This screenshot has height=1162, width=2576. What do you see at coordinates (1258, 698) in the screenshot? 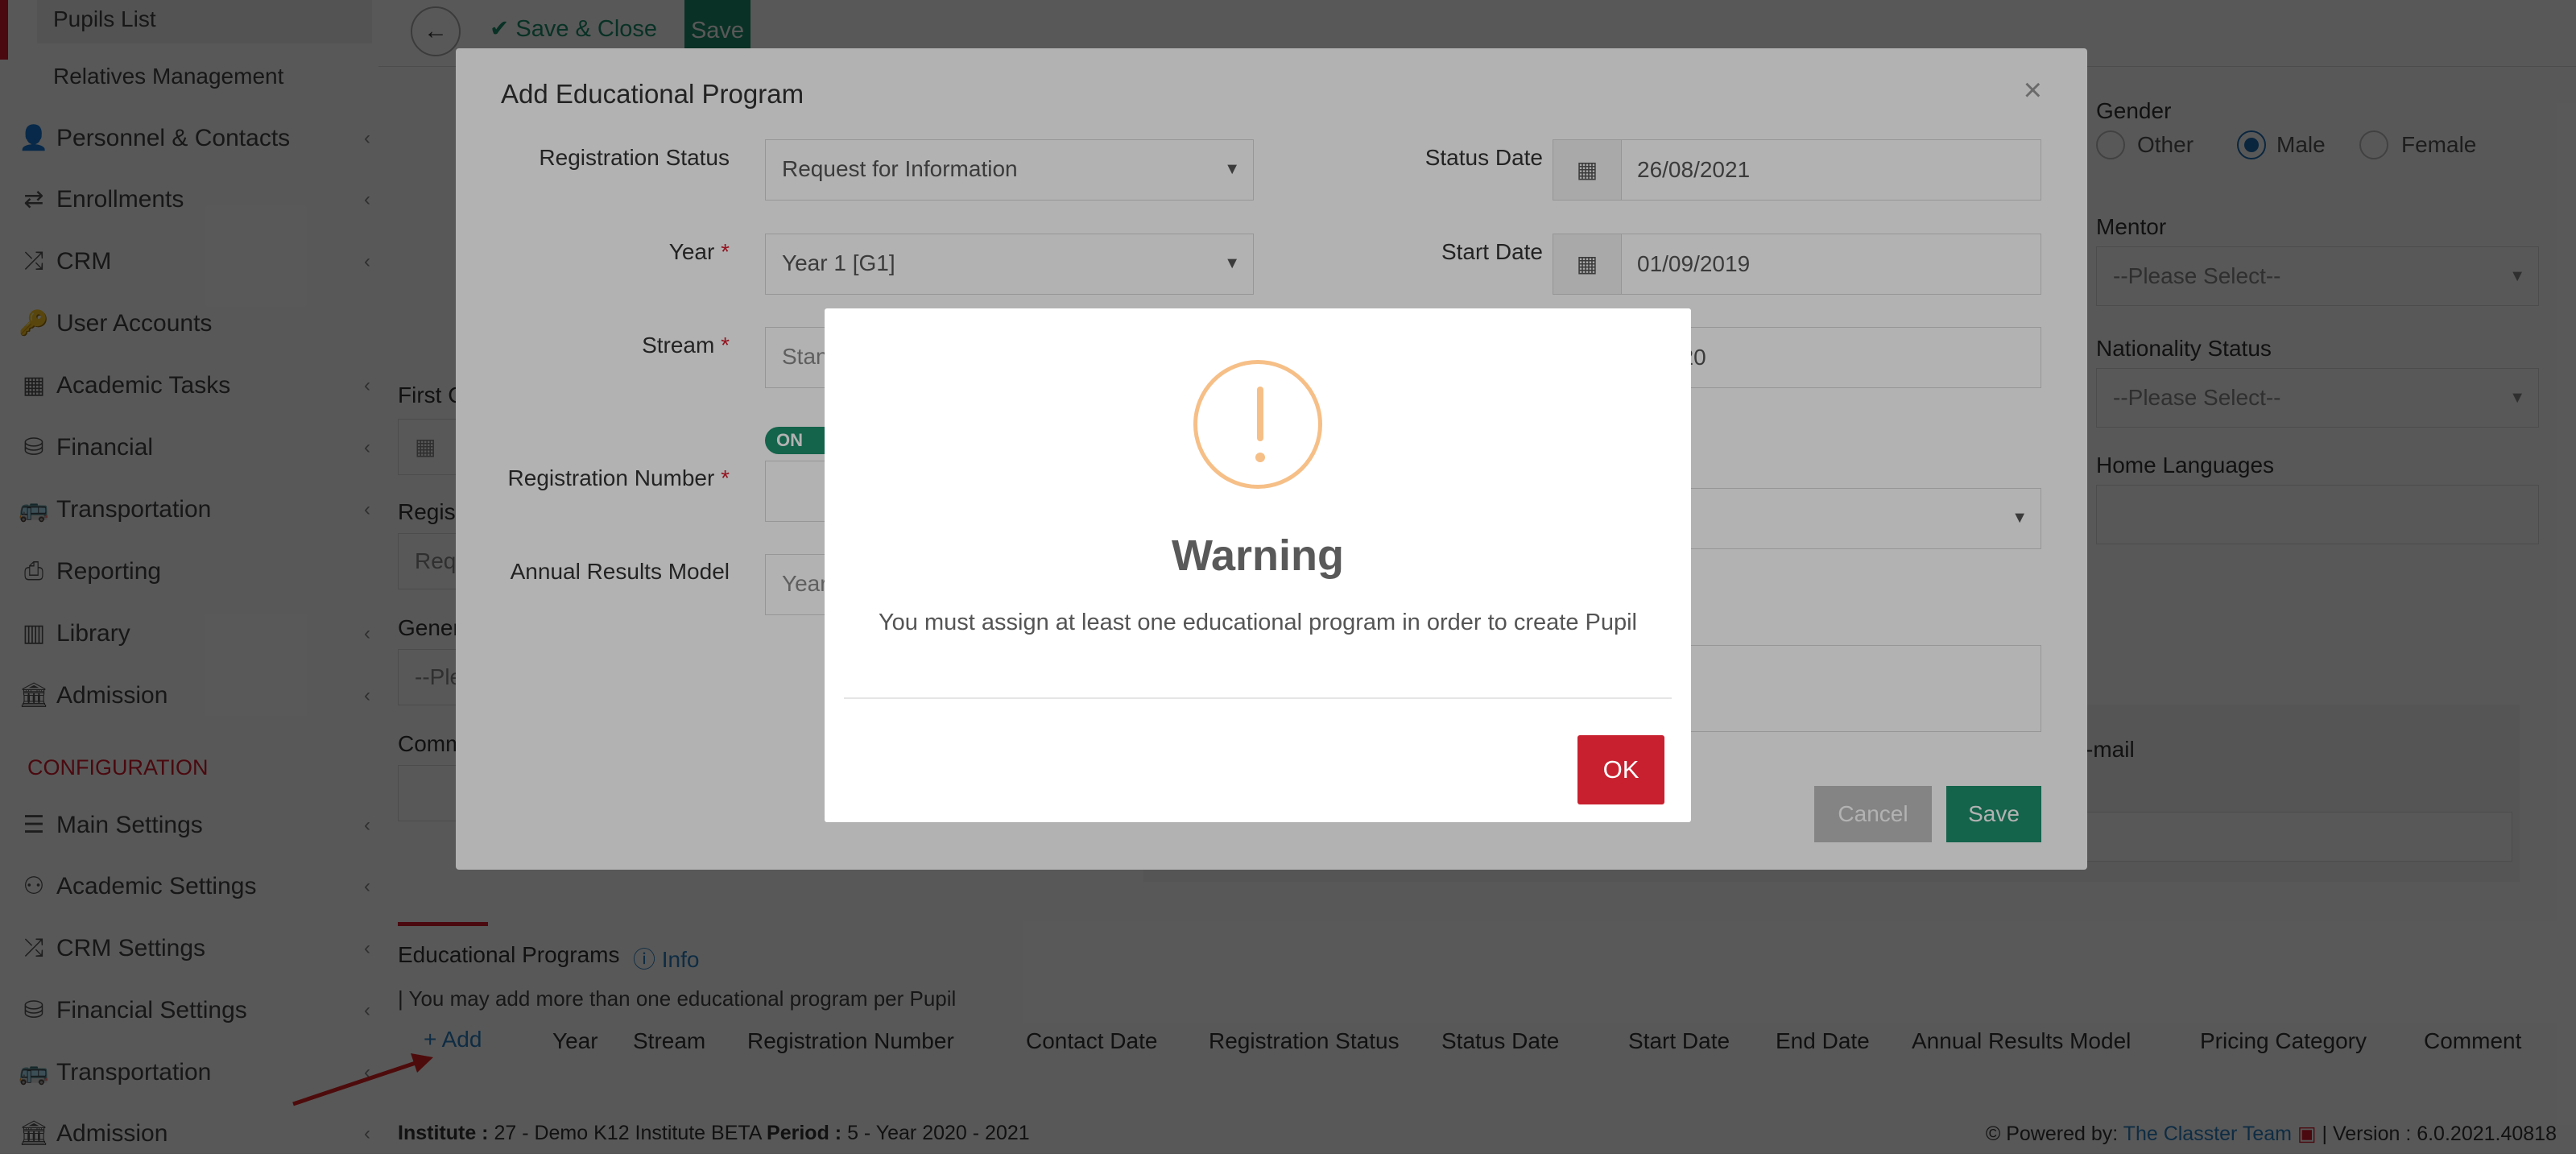
I see `divider` at bounding box center [1258, 698].